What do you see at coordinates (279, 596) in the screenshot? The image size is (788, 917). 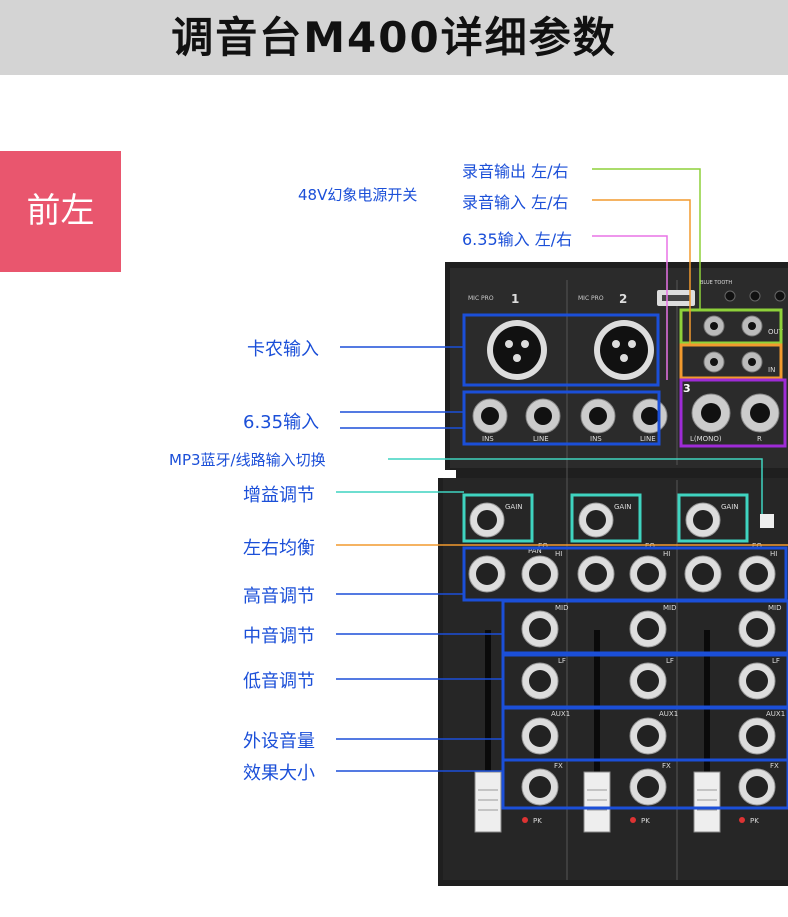 I see `label-high: 高音调节` at bounding box center [279, 596].